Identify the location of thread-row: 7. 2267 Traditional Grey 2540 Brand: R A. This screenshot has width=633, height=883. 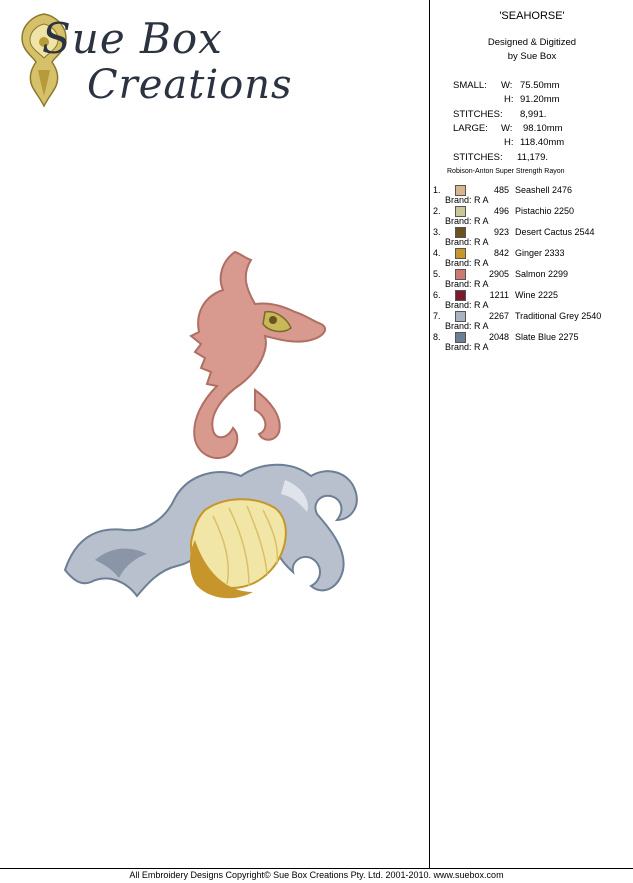
(532, 321).